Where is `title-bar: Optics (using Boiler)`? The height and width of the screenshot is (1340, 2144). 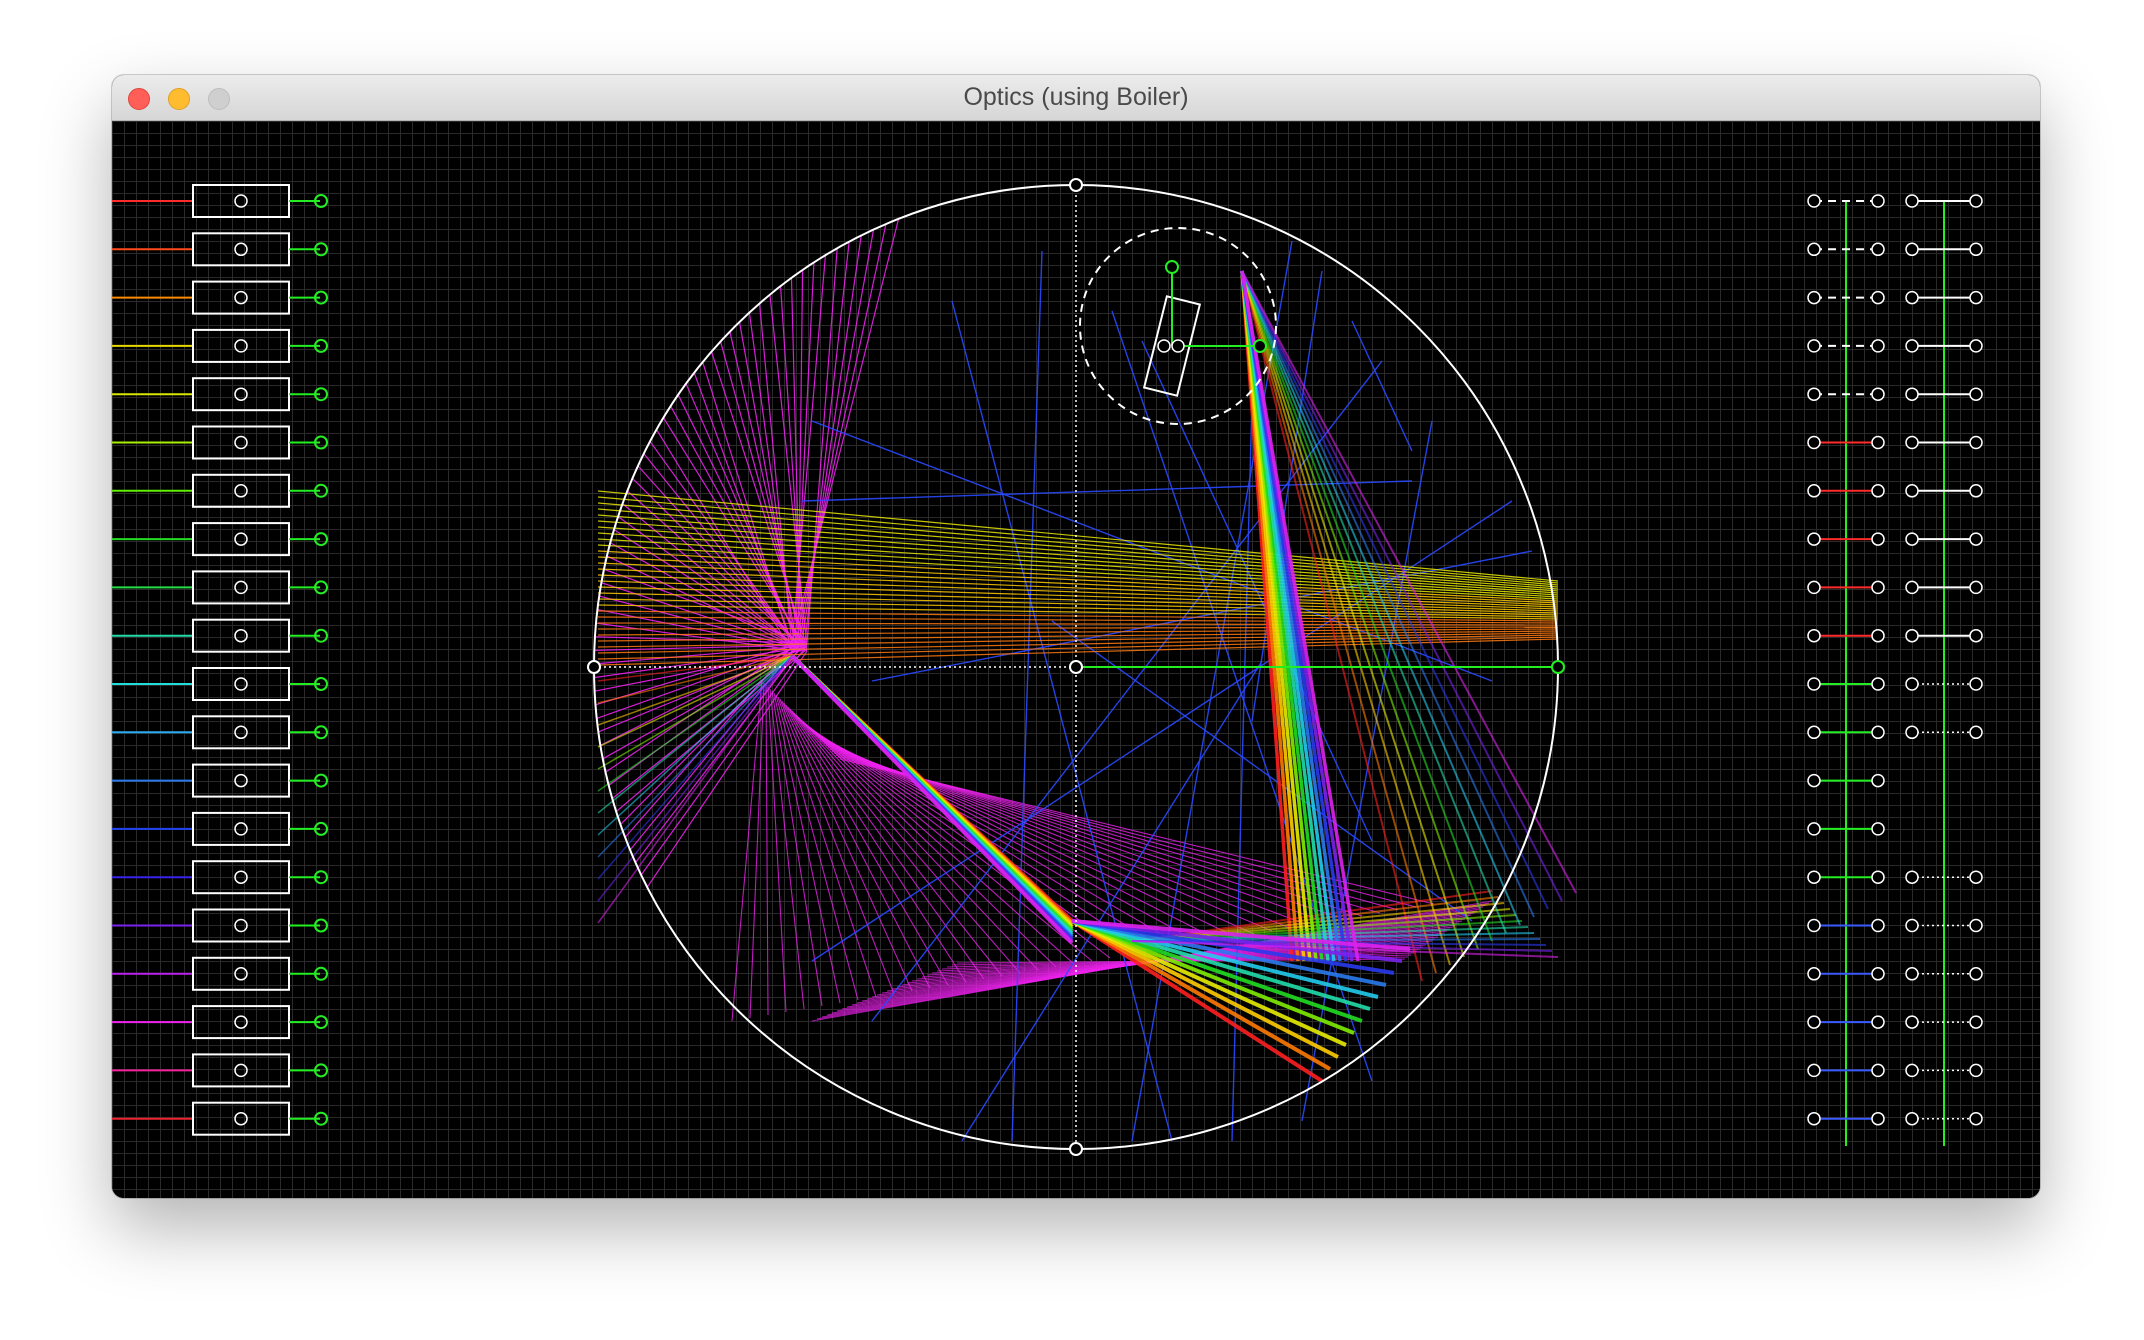
title-bar: Optics (using Boiler) is located at coordinates (1076, 98).